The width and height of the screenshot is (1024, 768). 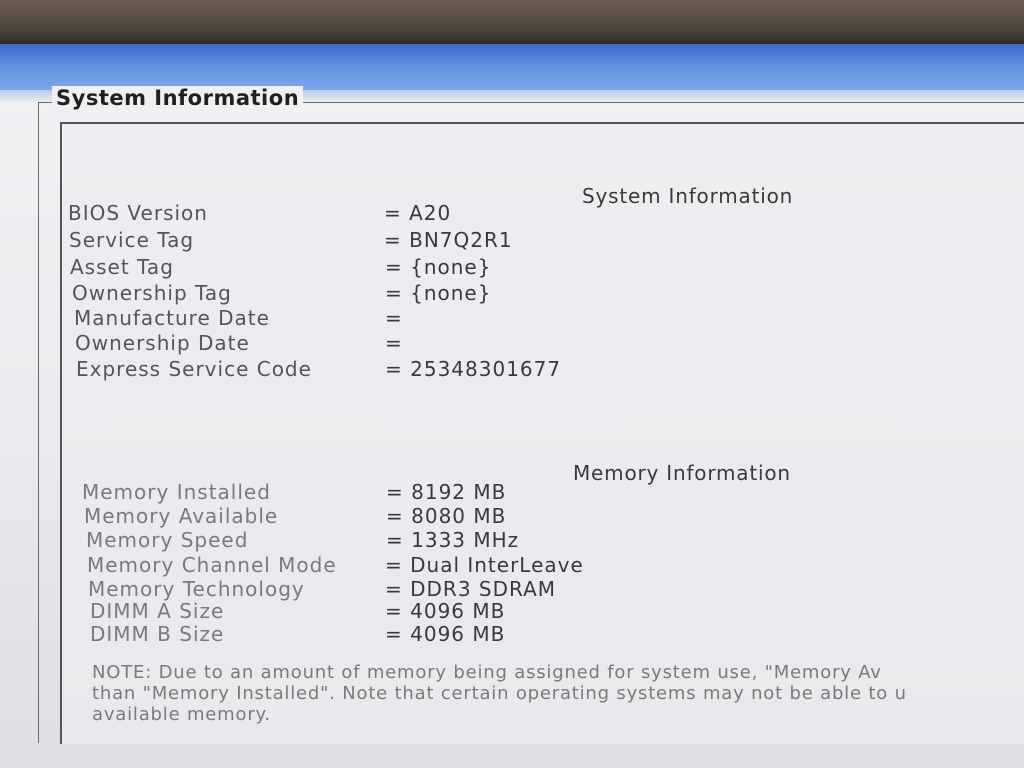 I want to click on row-label: DIMM B Size, so click(x=157, y=634).